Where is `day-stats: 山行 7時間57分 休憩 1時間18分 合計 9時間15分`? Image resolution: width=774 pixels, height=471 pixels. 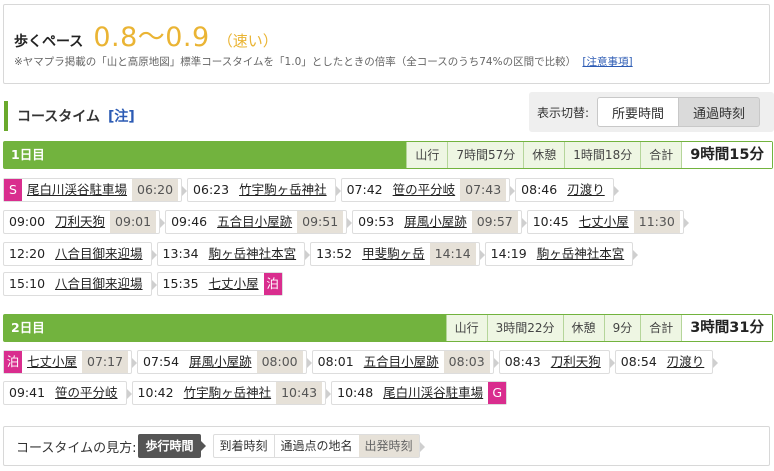 day-stats: 山行 7時間57分 休憩 1時間18分 合計 9時間15分 is located at coordinates (589, 155).